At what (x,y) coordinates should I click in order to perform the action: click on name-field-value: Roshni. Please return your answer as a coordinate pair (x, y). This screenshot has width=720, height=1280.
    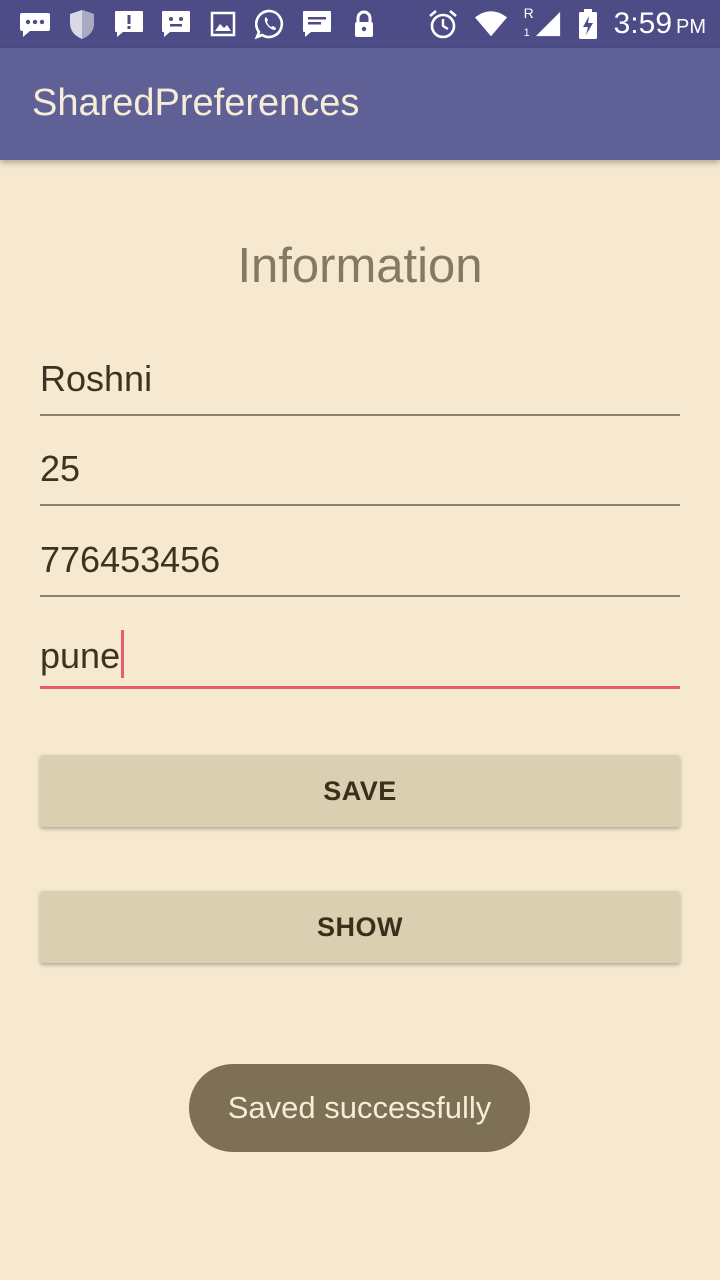
    Looking at the image, I should click on (96, 378).